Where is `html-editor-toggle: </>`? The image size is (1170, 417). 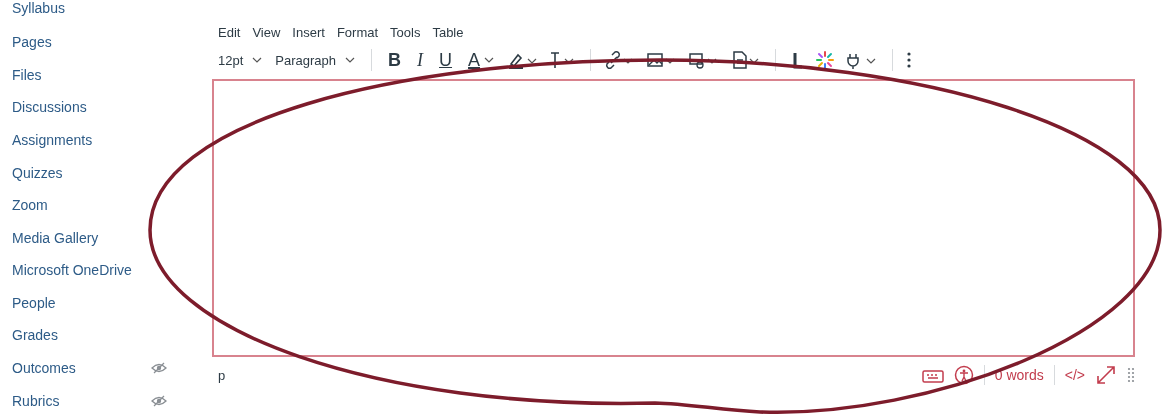 html-editor-toggle: </> is located at coordinates (1074, 375).